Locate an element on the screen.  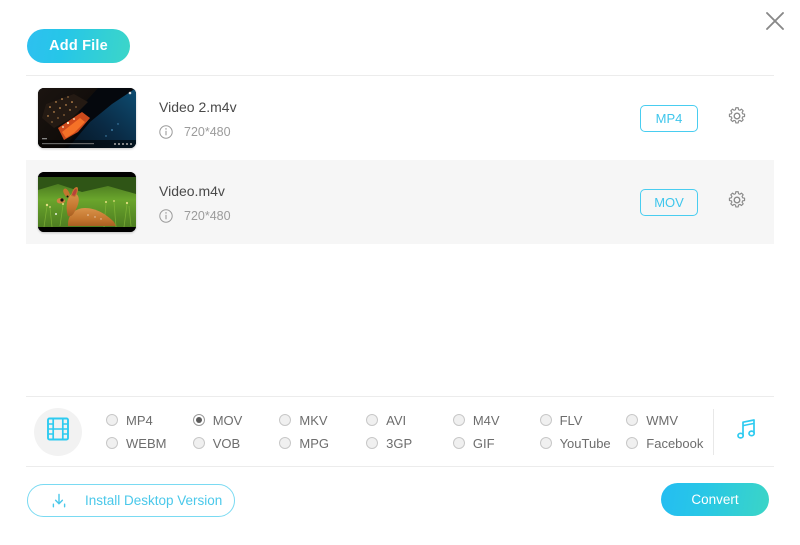
music-note-icon is located at coordinates (746, 431).